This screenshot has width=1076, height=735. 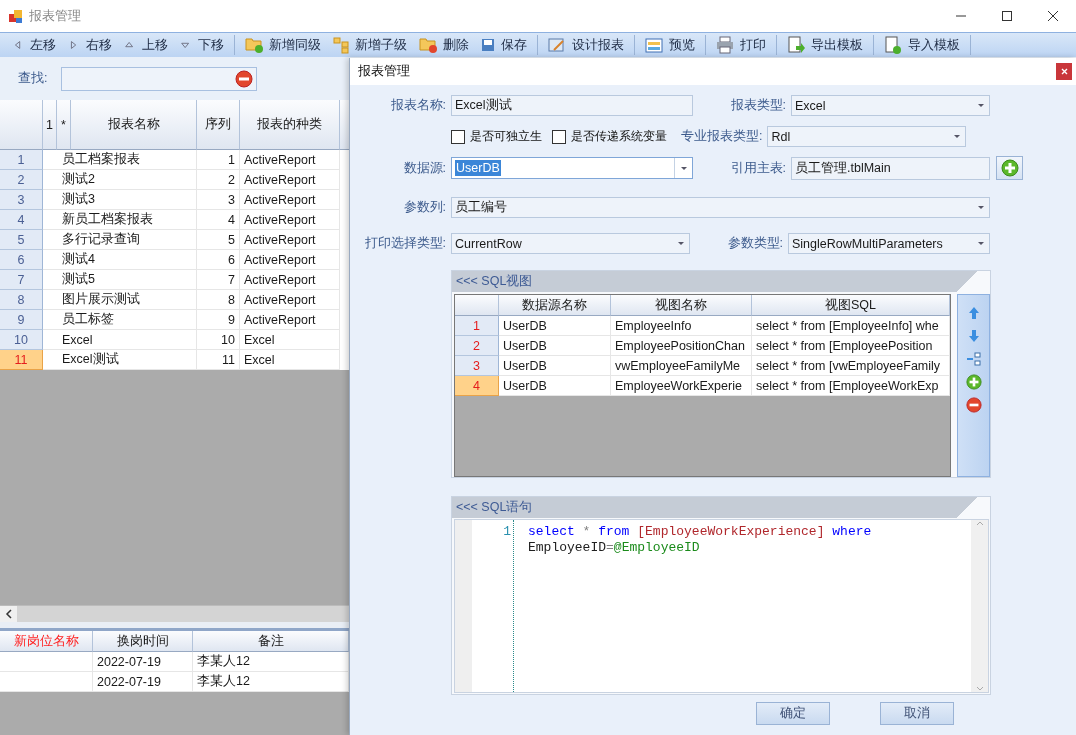 I want to click on row-number: 7, so click(x=21, y=280).